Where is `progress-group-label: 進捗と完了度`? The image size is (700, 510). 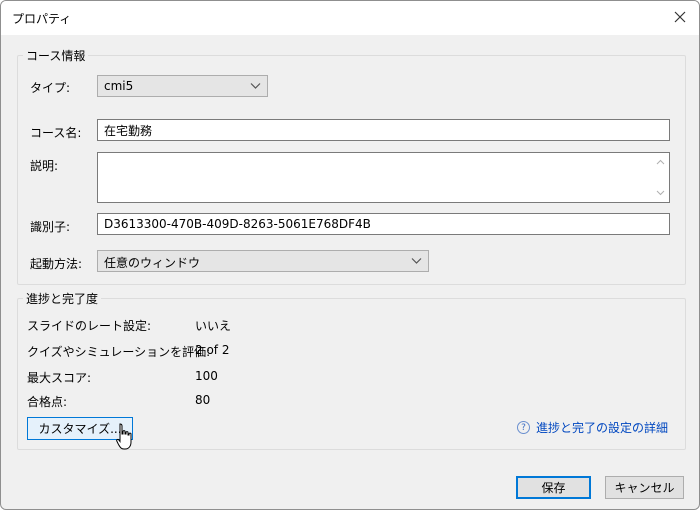 progress-group-label: 進捗と完了度 is located at coordinates (62, 298).